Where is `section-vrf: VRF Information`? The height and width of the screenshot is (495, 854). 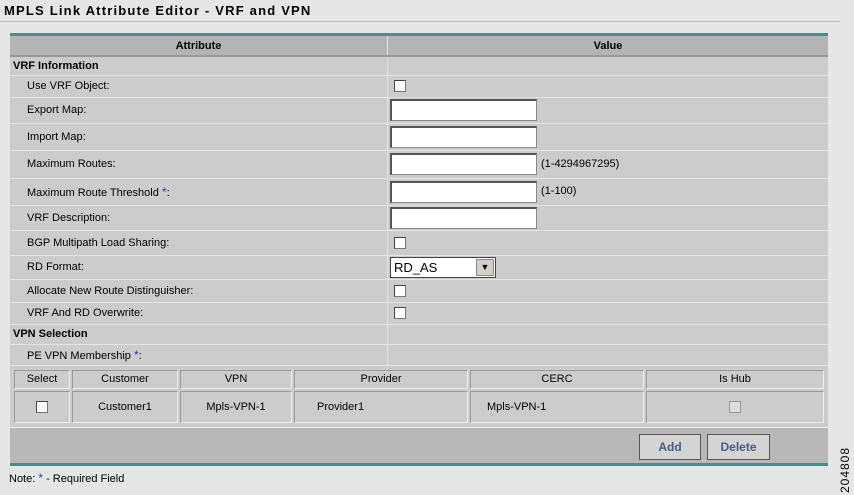 section-vrf: VRF Information is located at coordinates (199, 66).